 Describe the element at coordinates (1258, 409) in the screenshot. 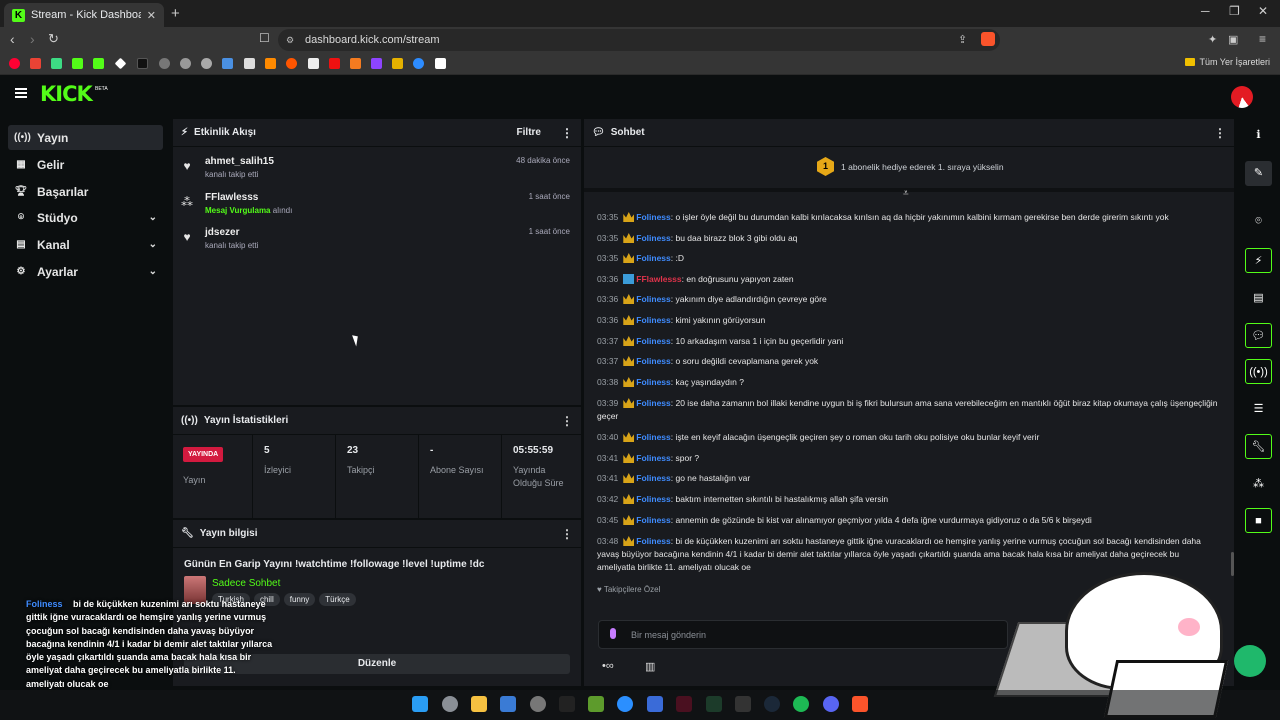

I see `layers-icon: ☰` at that location.